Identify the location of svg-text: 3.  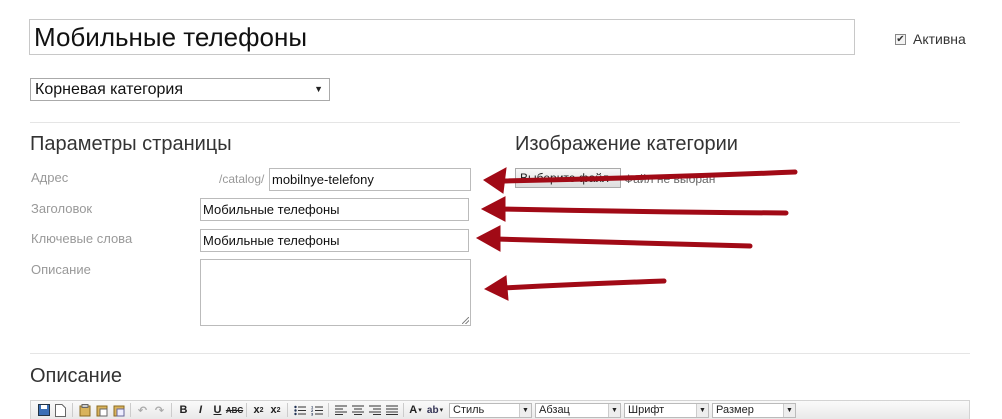
(312, 413).